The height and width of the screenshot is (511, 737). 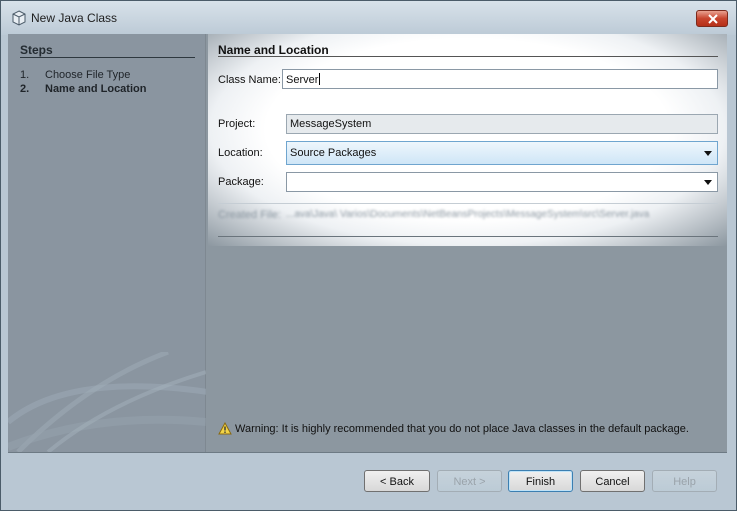 What do you see at coordinates (88, 75) in the screenshot?
I see `step-label: Choose File Type` at bounding box center [88, 75].